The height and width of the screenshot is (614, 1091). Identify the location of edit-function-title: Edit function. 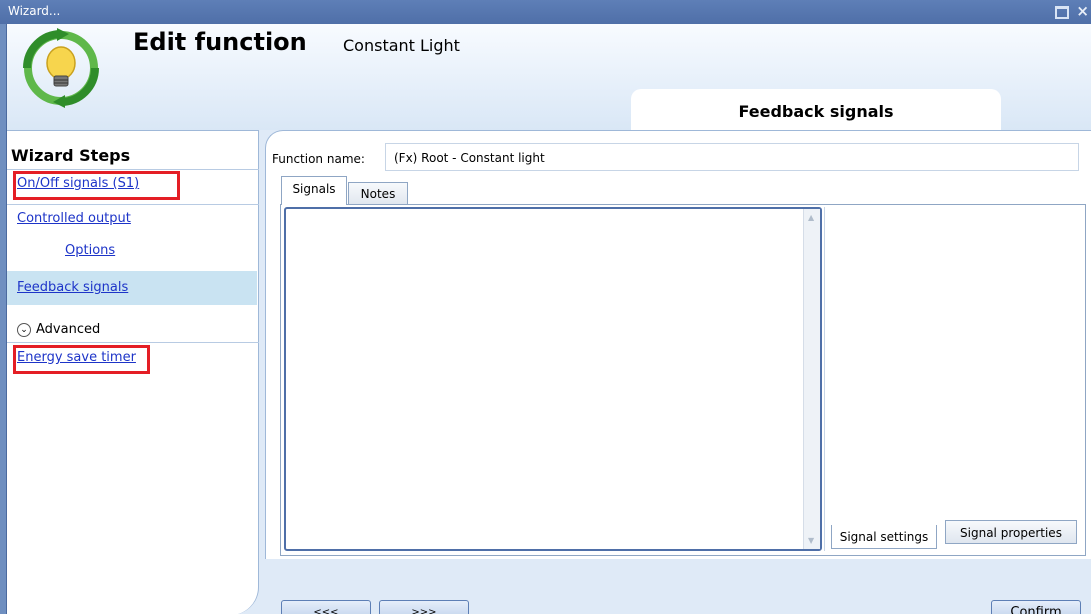
(220, 42).